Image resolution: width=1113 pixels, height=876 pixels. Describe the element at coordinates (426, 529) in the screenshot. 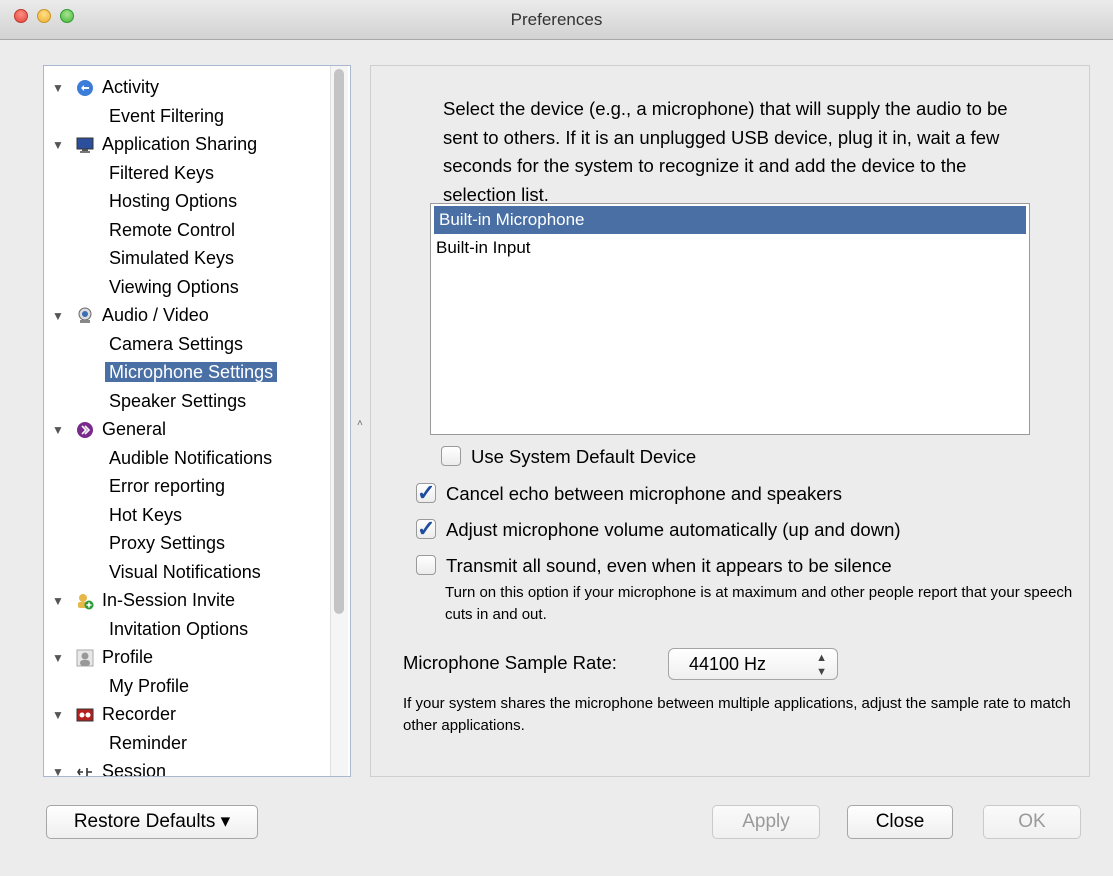

I see `adjust-volume-checkbox: ✓` at that location.